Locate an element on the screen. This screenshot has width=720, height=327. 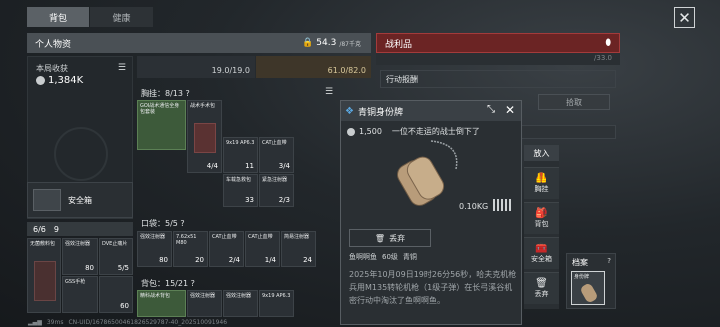
safebox-item-1: 无菌敷料包 is located at coordinates (44, 275).